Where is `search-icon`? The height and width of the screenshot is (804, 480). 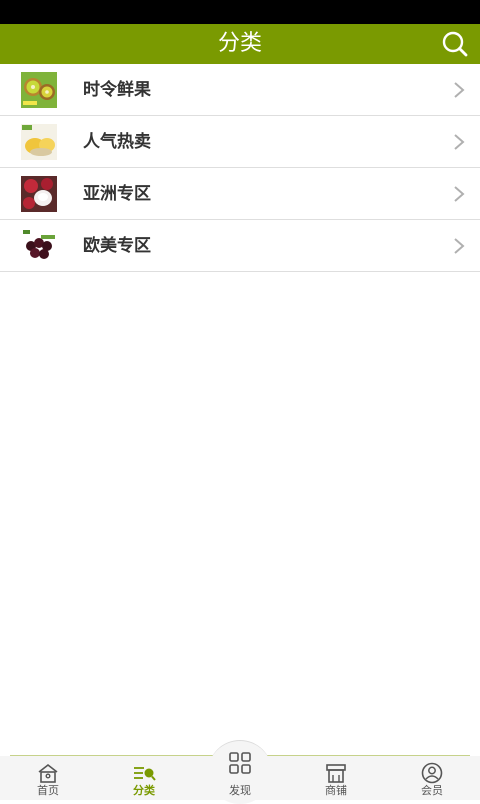
search-icon is located at coordinates (455, 44).